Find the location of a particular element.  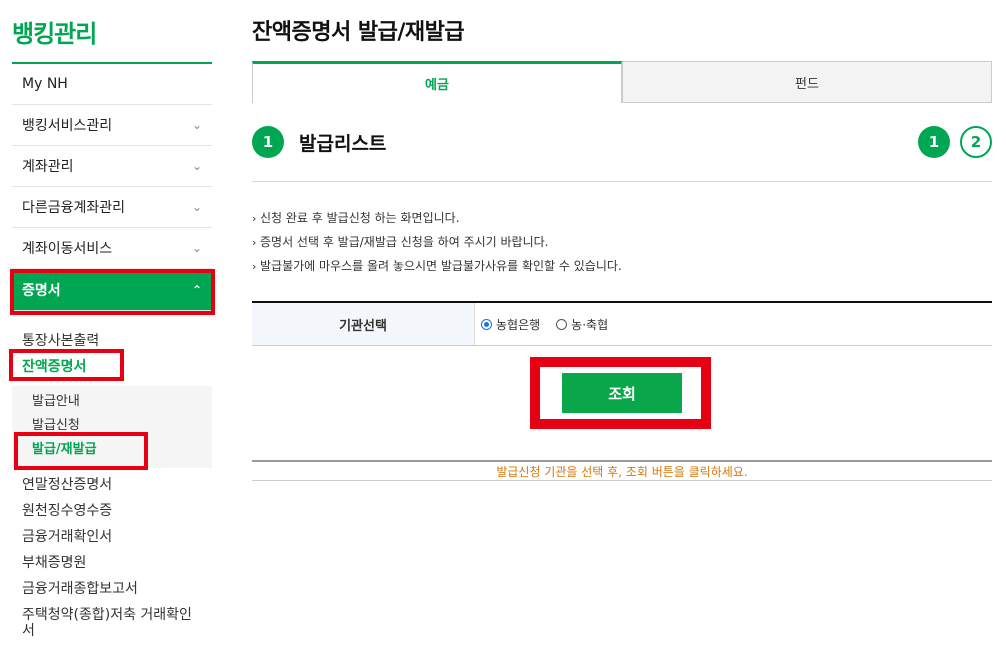

submenu-item-debt-certificate: 부채증명원 is located at coordinates (112, 563).